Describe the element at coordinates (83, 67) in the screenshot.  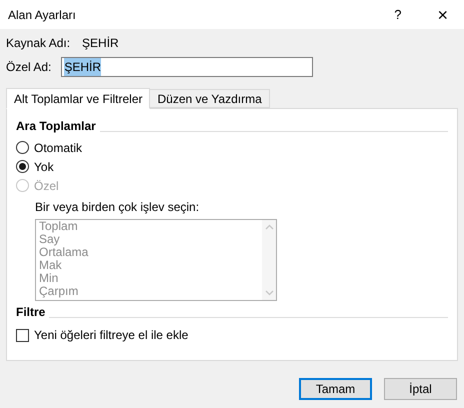
I see `selected-text: ŞEHİR` at that location.